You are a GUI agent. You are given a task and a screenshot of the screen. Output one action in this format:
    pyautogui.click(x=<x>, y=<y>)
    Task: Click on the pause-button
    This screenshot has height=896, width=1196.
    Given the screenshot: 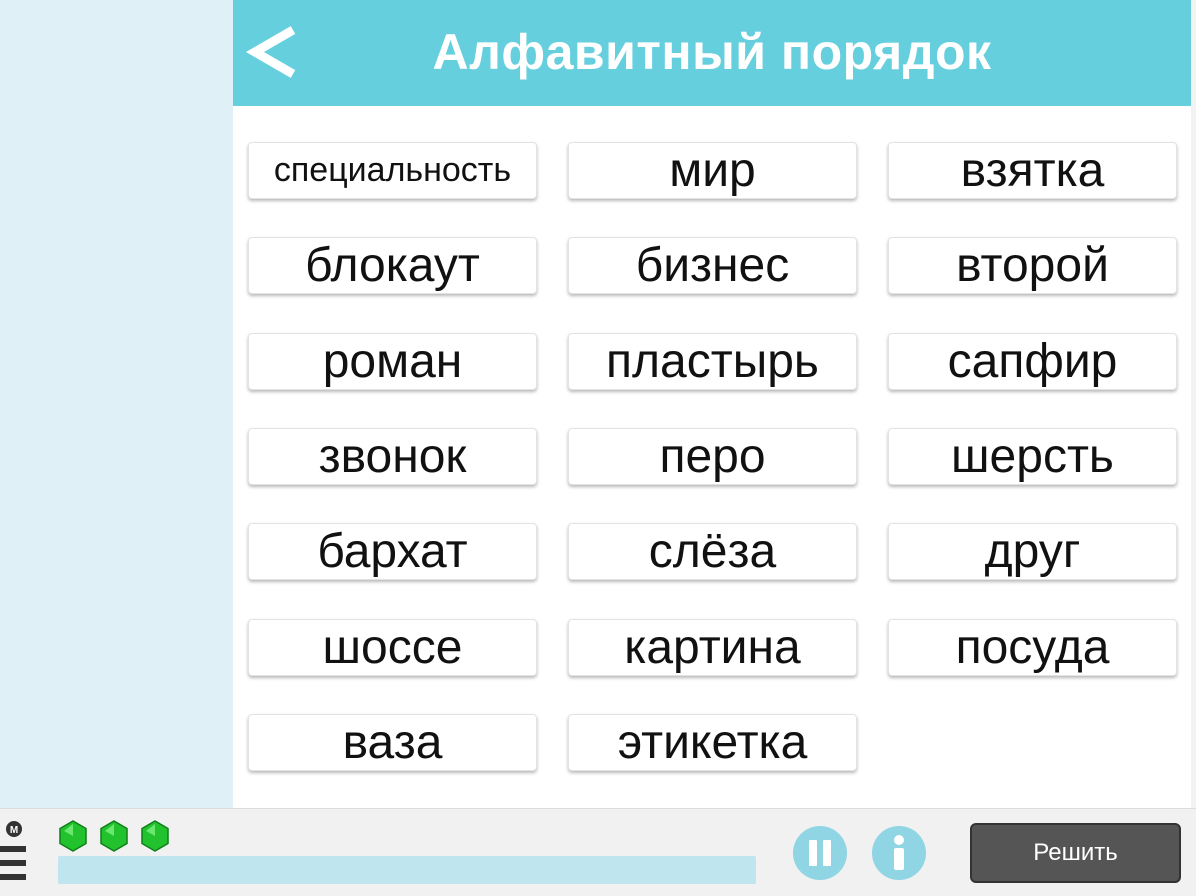 What is the action you would take?
    pyautogui.click(x=820, y=853)
    